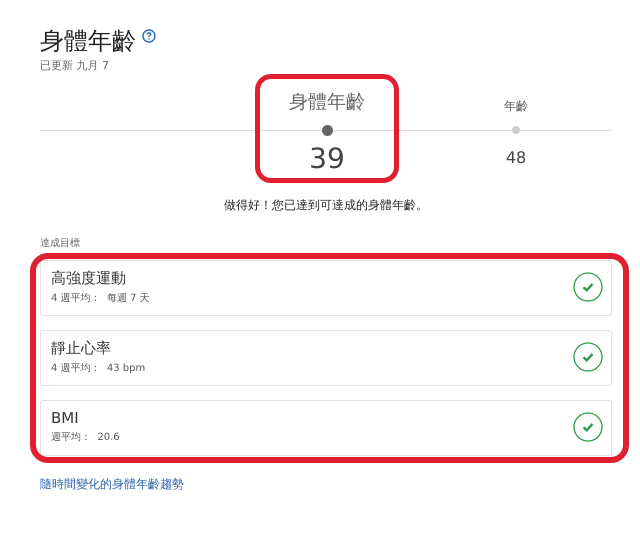 The width and height of the screenshot is (640, 537). Describe the element at coordinates (75, 65) in the screenshot. I see `updated-date: 已更新 九月 7` at that location.